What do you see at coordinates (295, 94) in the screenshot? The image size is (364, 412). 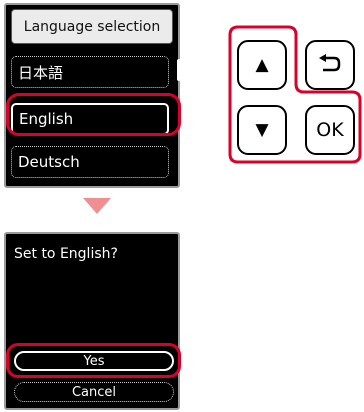 I see `keypad-highlight-outline` at bounding box center [295, 94].